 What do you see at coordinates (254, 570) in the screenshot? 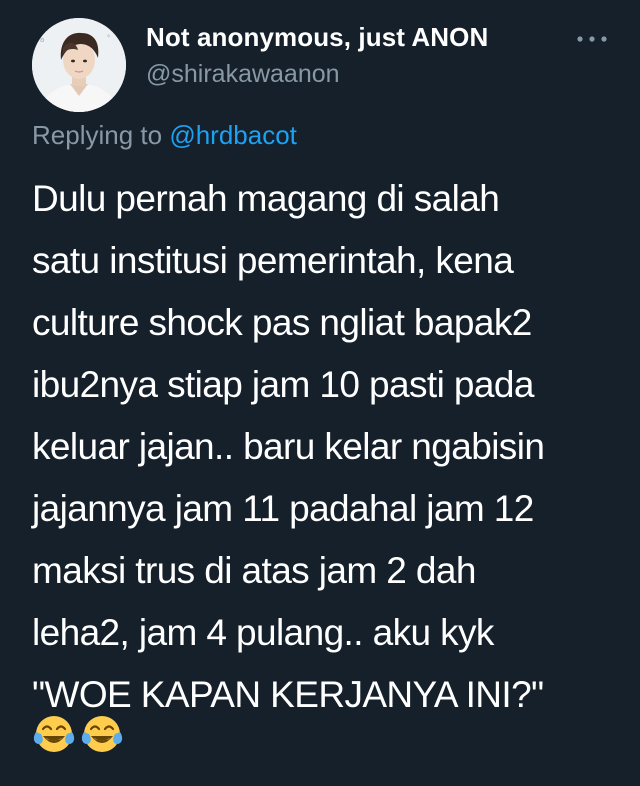
I see `tweet-body-line: maksi trus di atas jam 2 dah` at bounding box center [254, 570].